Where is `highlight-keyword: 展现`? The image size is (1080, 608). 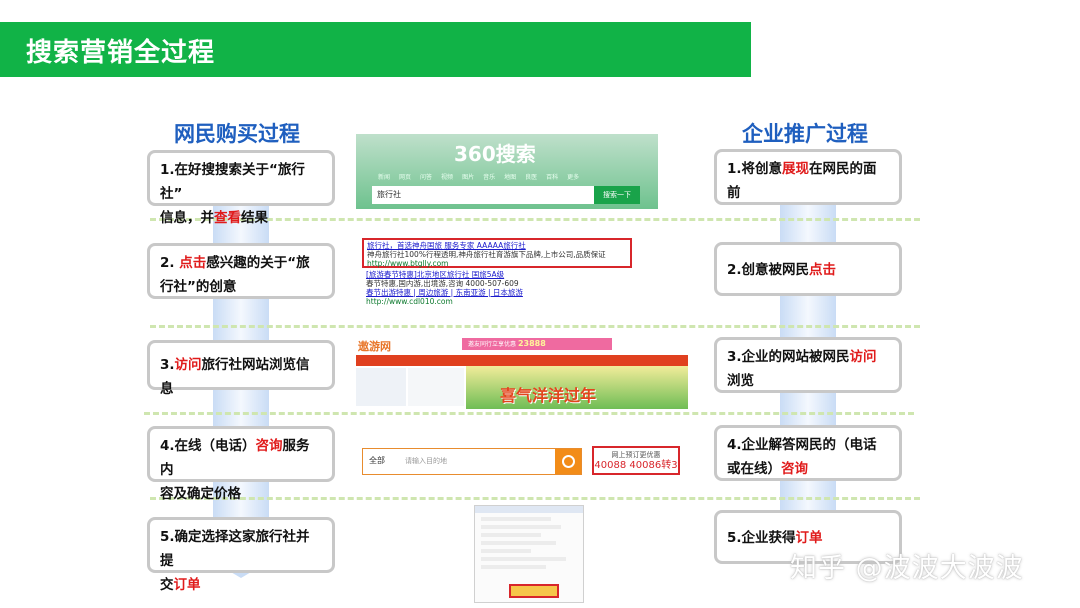
highlight-keyword: 展现 is located at coordinates (796, 169).